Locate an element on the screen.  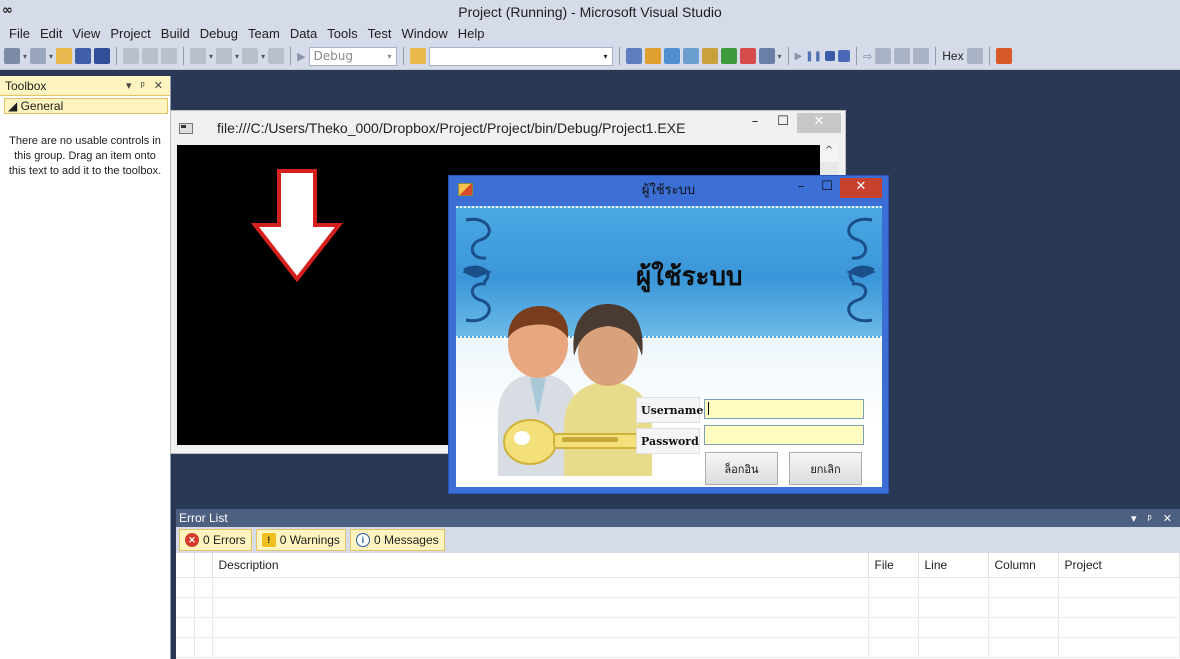
menu-window: Window is located at coordinates (424, 33).